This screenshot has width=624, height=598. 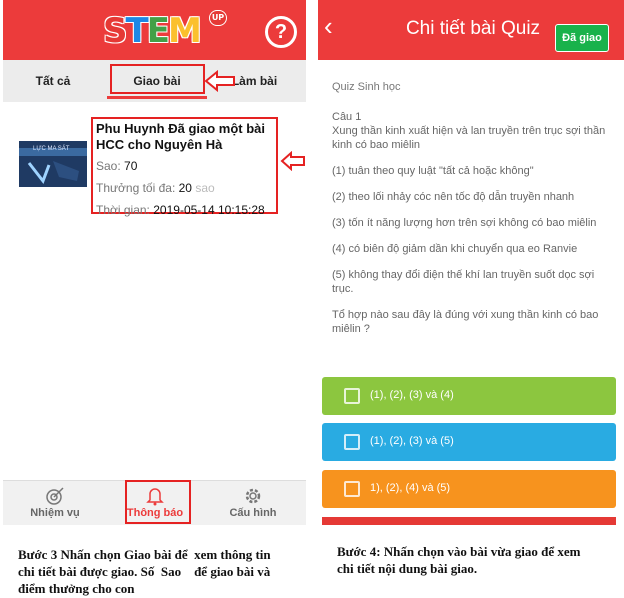 I want to click on logo-letter-e: E, so click(x=158, y=31).